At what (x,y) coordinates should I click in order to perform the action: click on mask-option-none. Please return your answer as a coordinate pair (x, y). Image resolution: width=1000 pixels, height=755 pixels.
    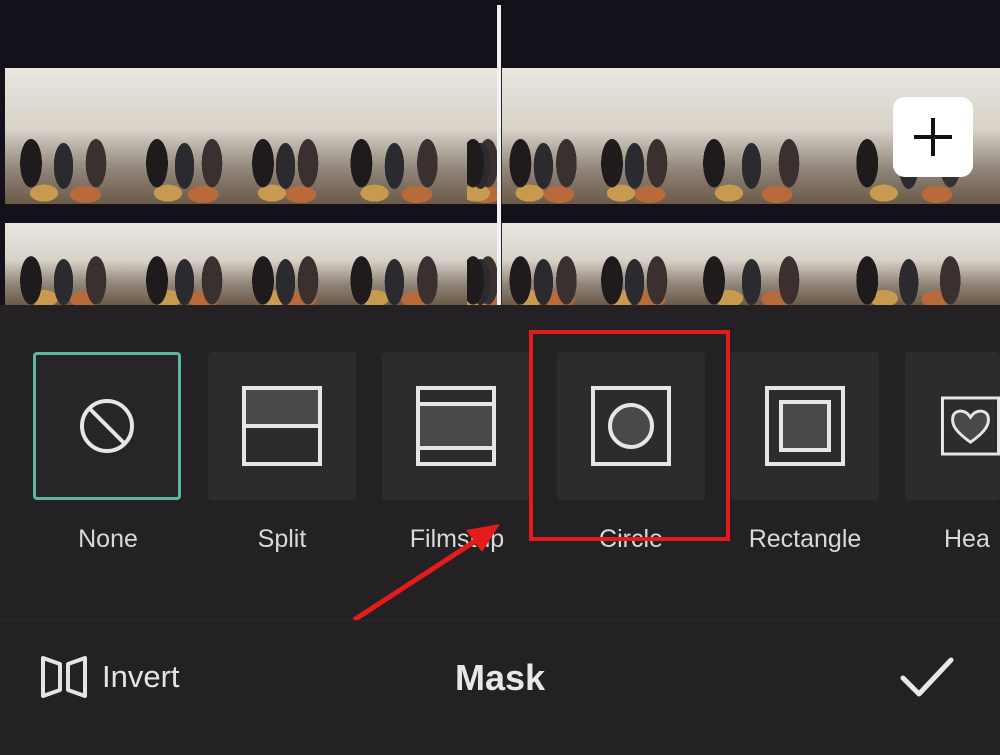
    Looking at the image, I should click on (107, 426).